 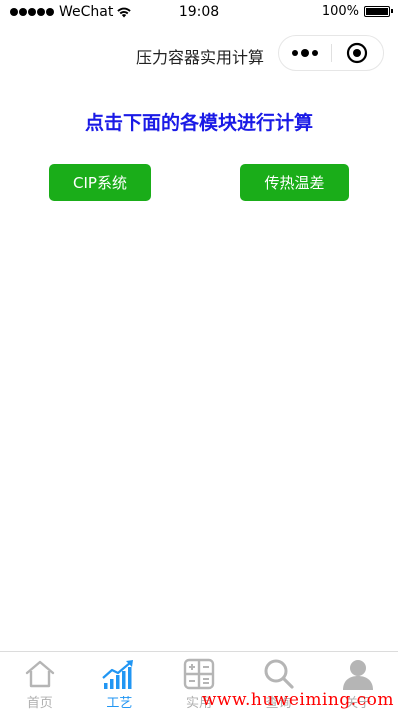 I want to click on status-right: 100%, so click(x=357, y=11).